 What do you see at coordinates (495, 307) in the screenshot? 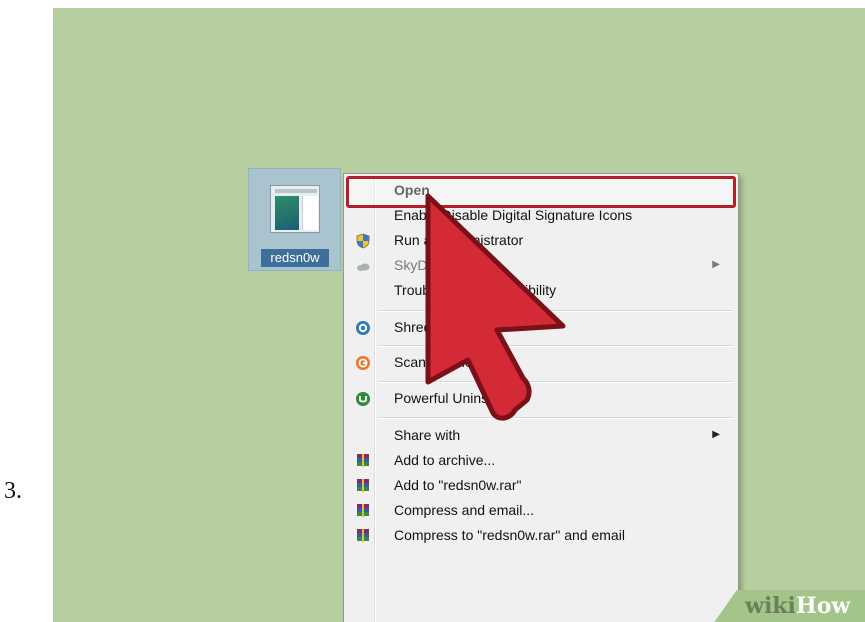
I see `pointer-cursor-icon` at bounding box center [495, 307].